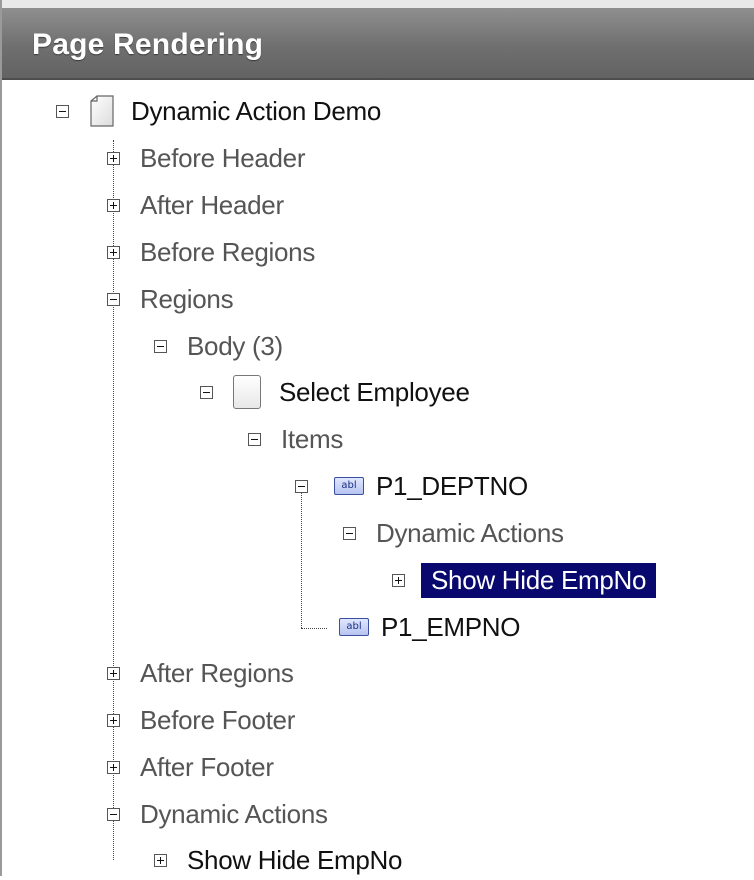  I want to click on tree-label: P1_DEPTNO, so click(452, 485).